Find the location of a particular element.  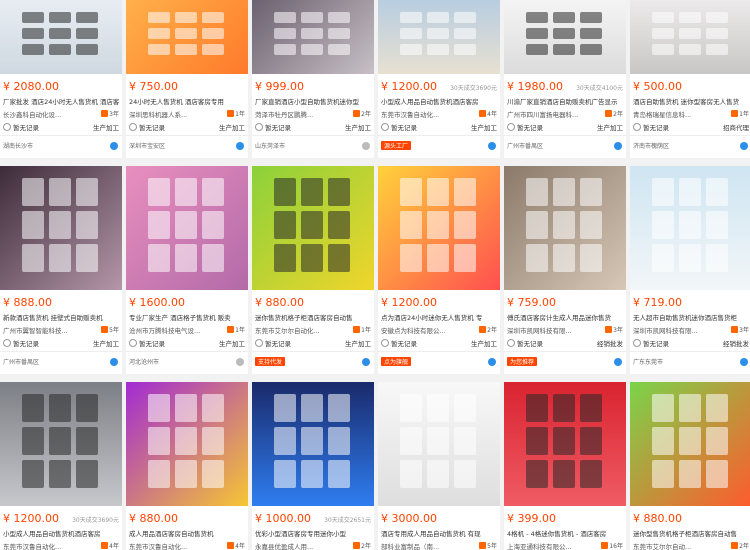

product-title: 成人用品酒店客房自动售货机 is located at coordinates (187, 533).